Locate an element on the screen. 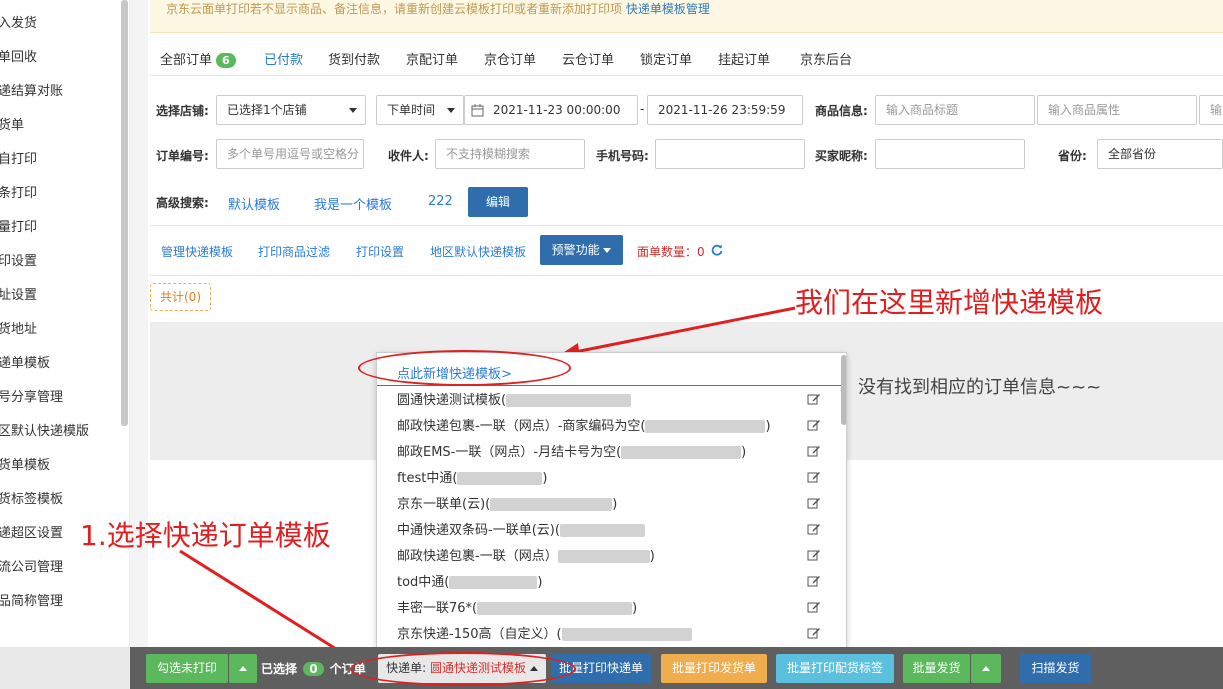 The height and width of the screenshot is (689, 1223). date-end-input: 2021-11-26 23:59:59 is located at coordinates (725, 110).